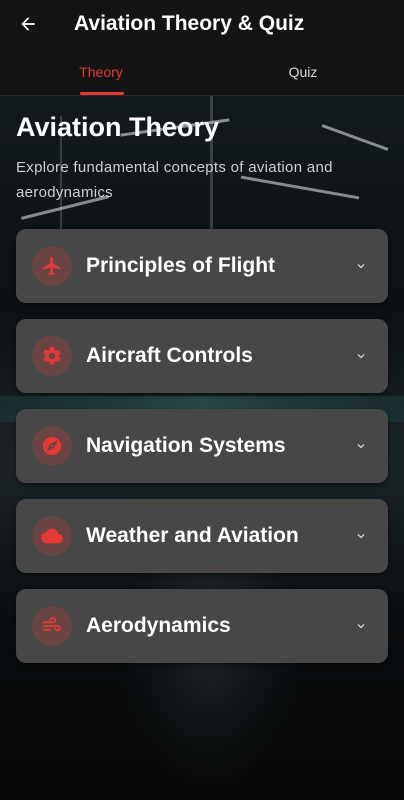 This screenshot has width=404, height=800. Describe the element at coordinates (181, 265) in the screenshot. I see `topic-label: Principles of Flight` at that location.